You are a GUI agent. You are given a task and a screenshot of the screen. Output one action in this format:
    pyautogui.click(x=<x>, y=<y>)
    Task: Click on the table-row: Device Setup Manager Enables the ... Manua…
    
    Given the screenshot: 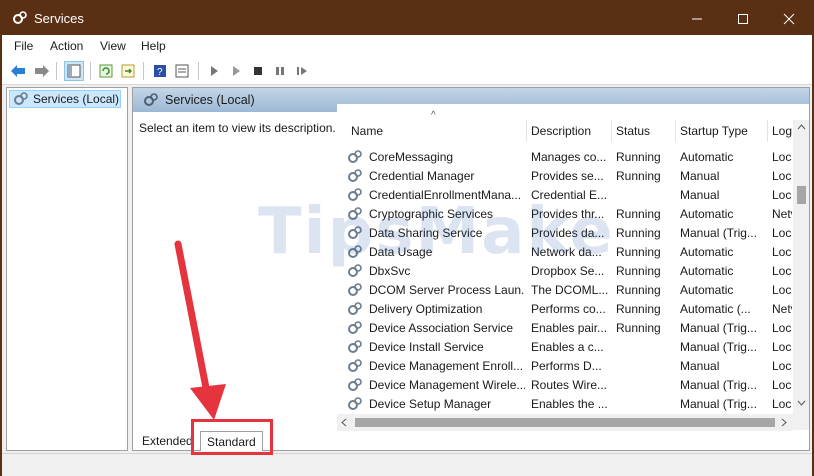 What is the action you would take?
    pyautogui.click(x=565, y=404)
    